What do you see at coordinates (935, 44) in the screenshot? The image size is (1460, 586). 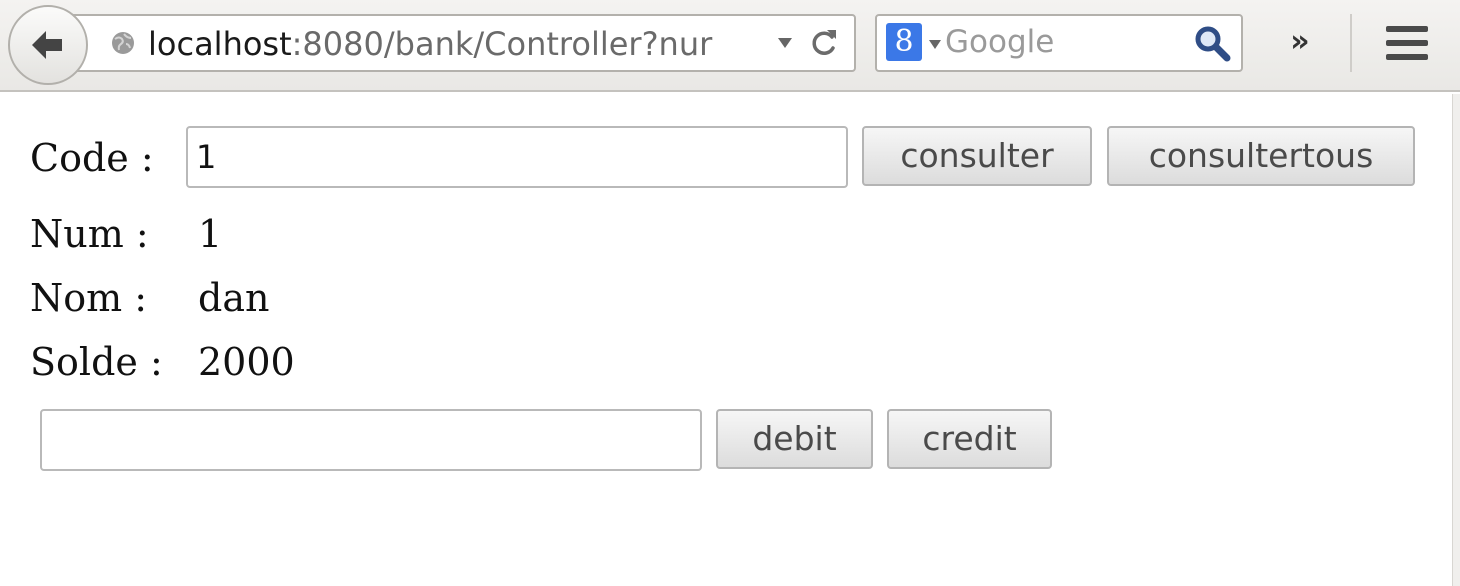 I see `engine-chevron-down-icon` at bounding box center [935, 44].